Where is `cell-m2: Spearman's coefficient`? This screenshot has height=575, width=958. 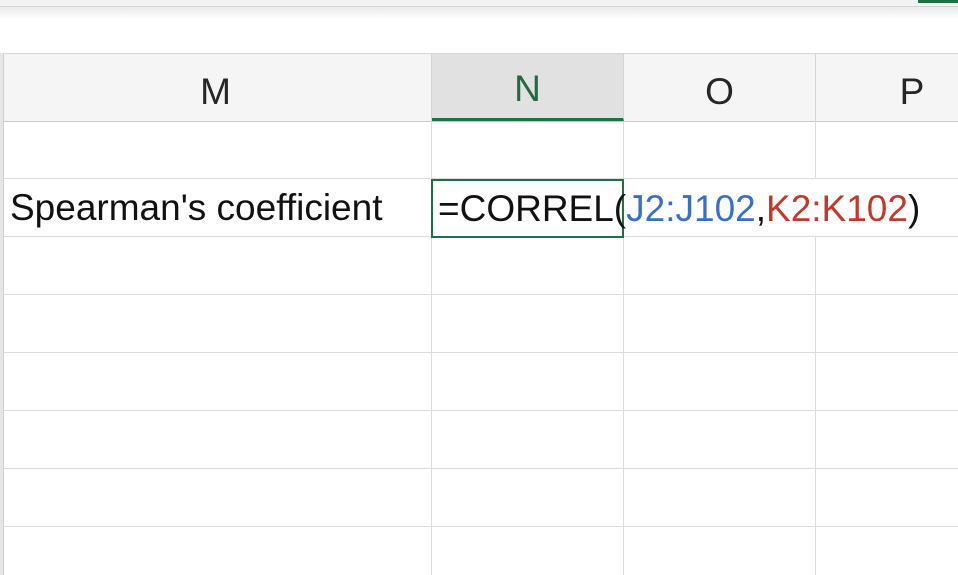
cell-m2: Spearman's coefficient is located at coordinates (216, 208).